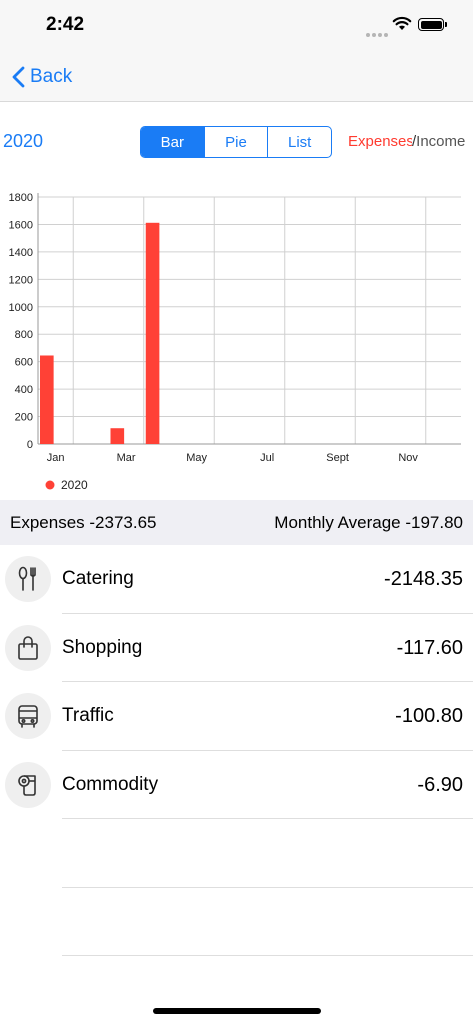 The height and width of the screenshot is (1024, 473). What do you see at coordinates (28, 647) in the screenshot?
I see `shopping-bag-icon` at bounding box center [28, 647].